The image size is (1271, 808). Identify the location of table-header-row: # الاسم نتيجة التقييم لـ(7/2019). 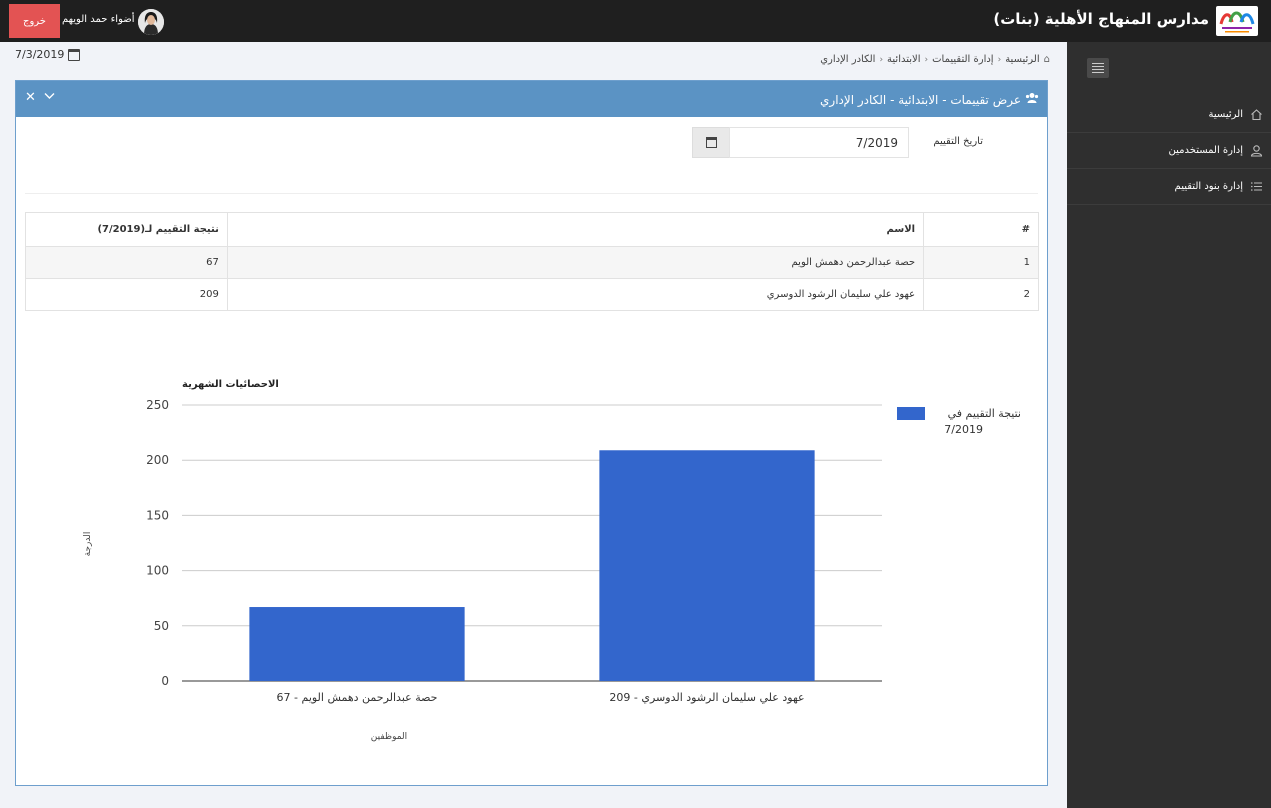
(532, 229).